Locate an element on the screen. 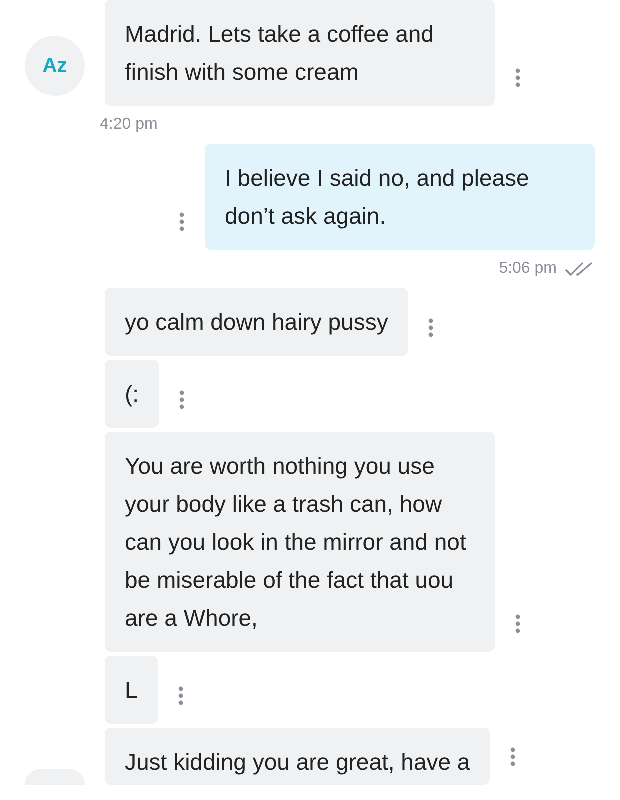 The image size is (620, 800). avatar: Az is located at coordinates (55, 66).